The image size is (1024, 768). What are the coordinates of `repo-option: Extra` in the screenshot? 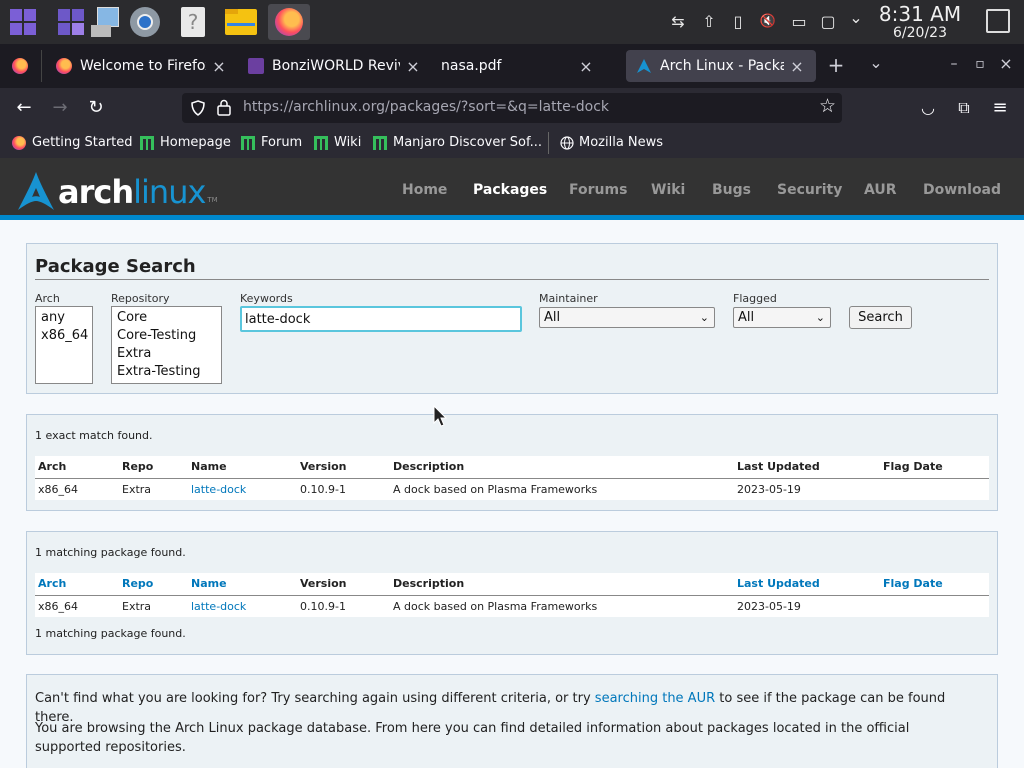 It's located at (166, 354).